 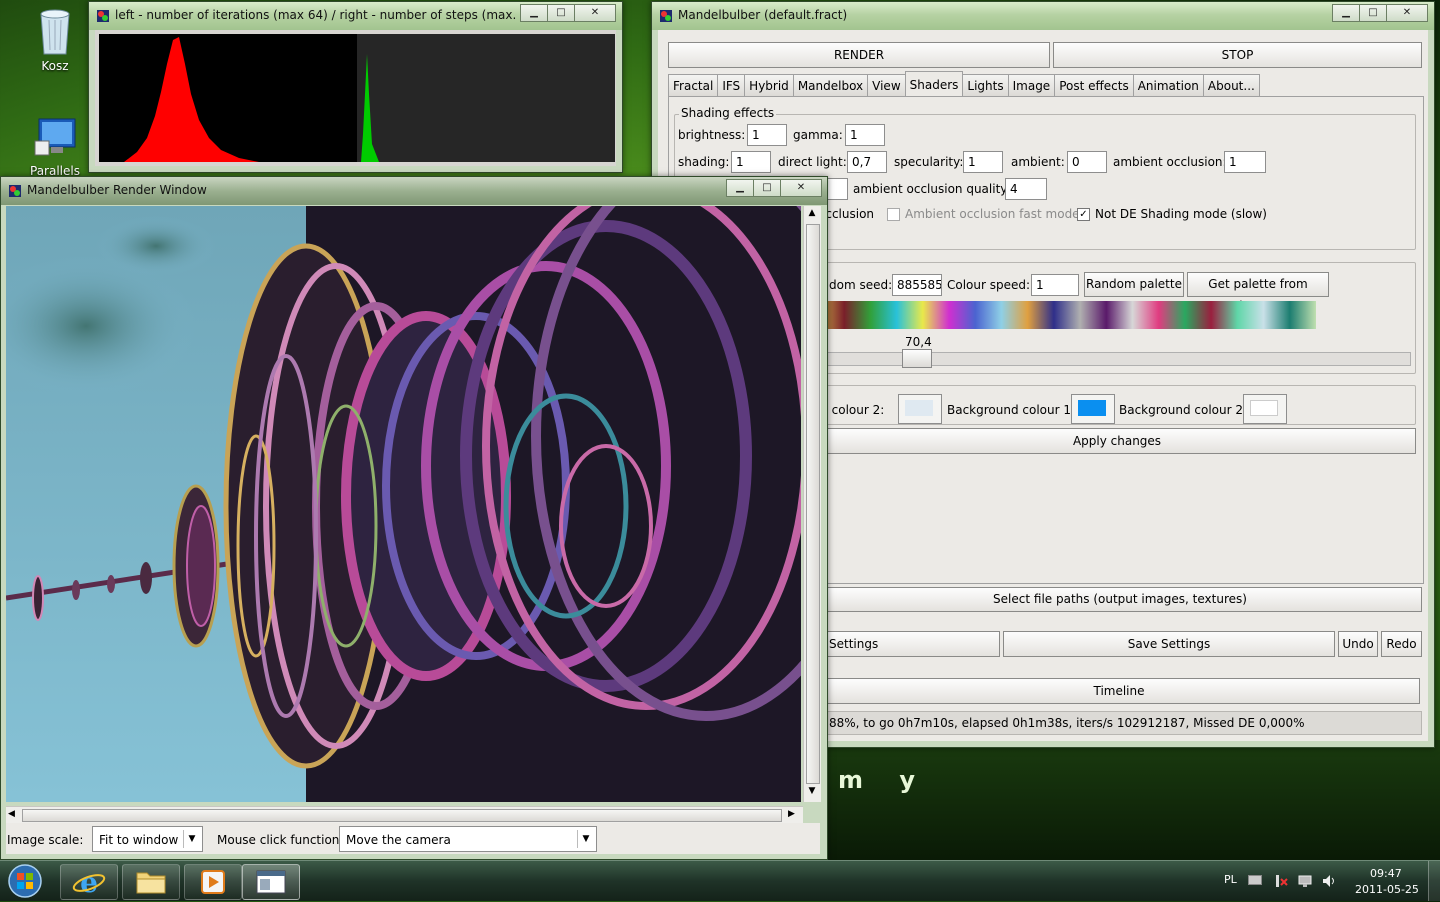 What do you see at coordinates (45, 840) in the screenshot?
I see `image-scale-label: Image scale:` at bounding box center [45, 840].